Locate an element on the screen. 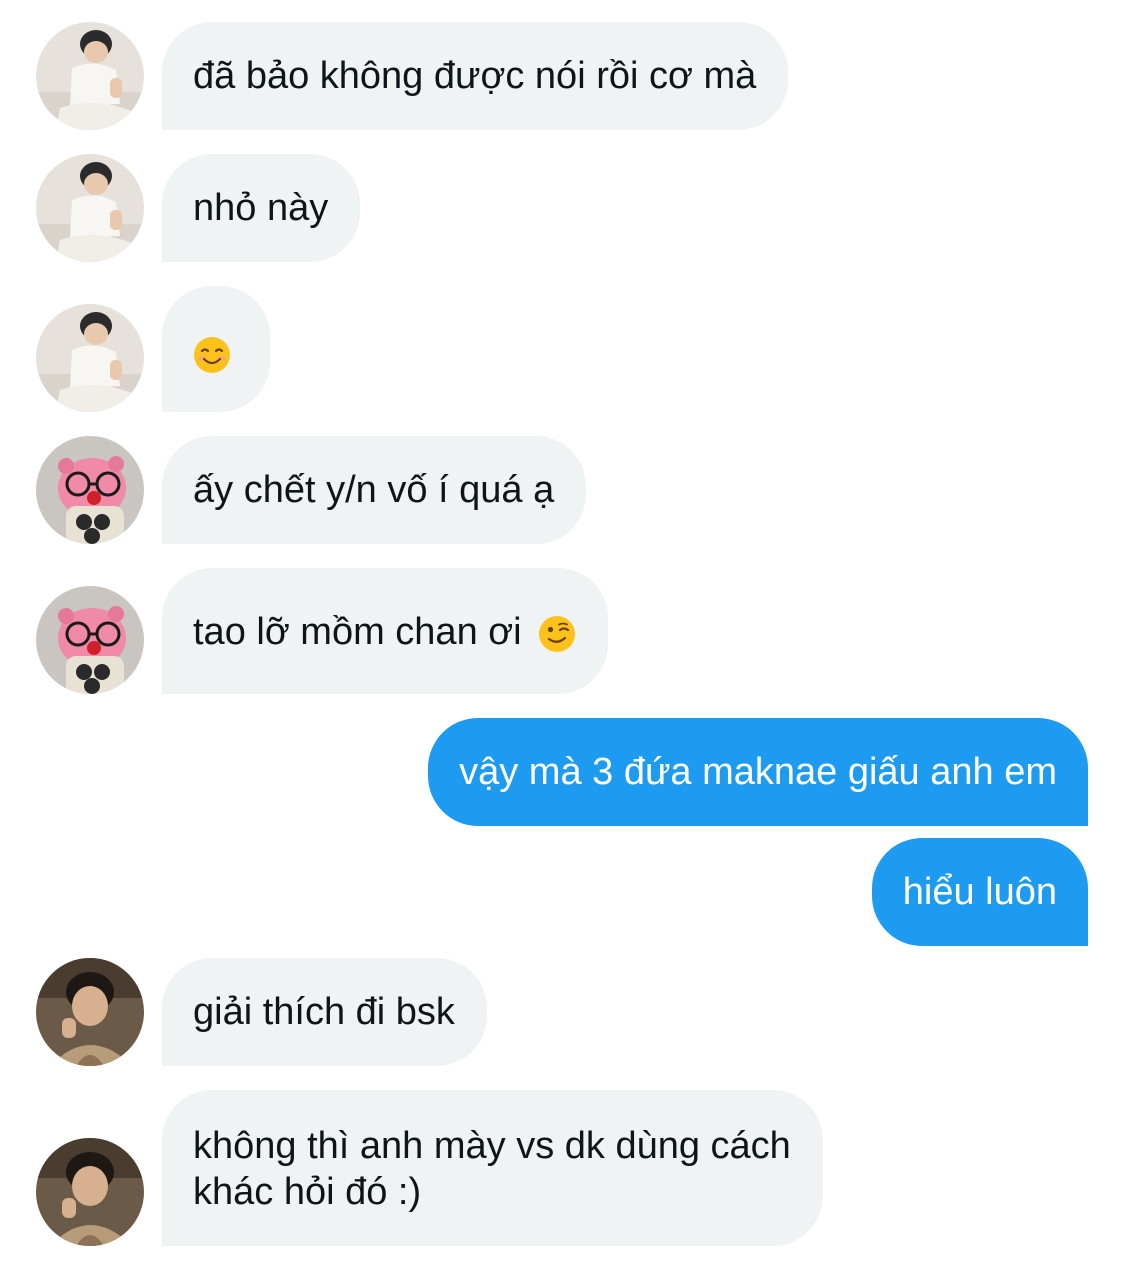 Image resolution: width=1125 pixels, height=1264 pixels. message-text: đã bảo không được nói rồi cơ mà is located at coordinates (475, 76).